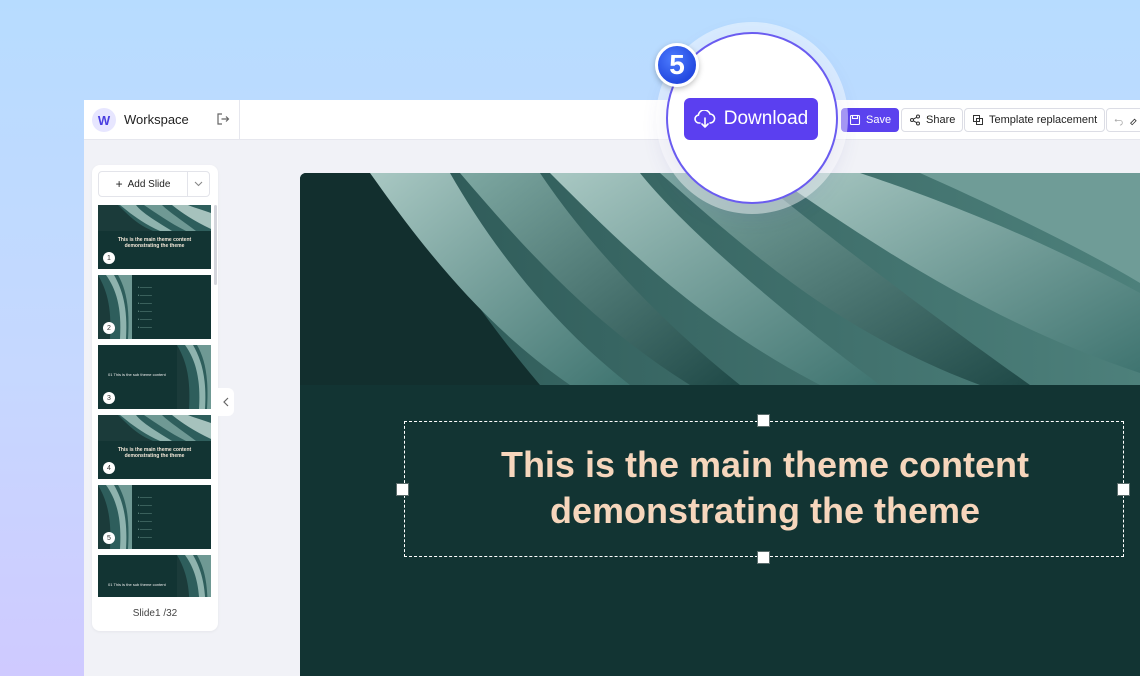  I want to click on thumbnail-number: 1, so click(109, 258).